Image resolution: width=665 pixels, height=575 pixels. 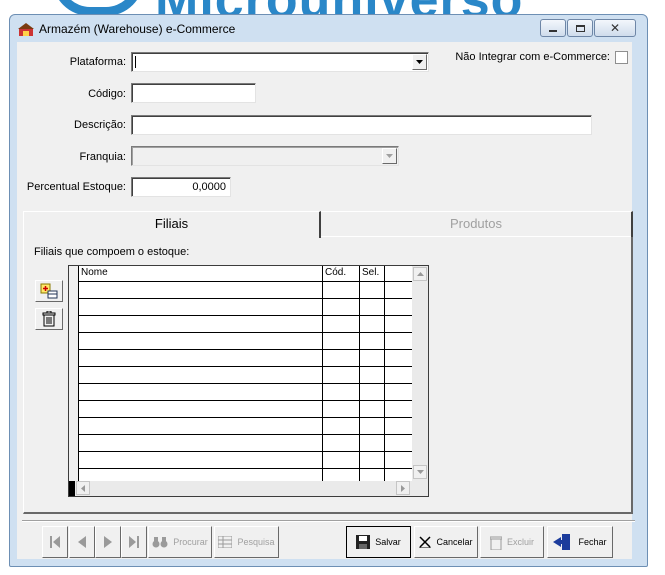 What do you see at coordinates (420, 472) in the screenshot?
I see `scroll-down-button` at bounding box center [420, 472].